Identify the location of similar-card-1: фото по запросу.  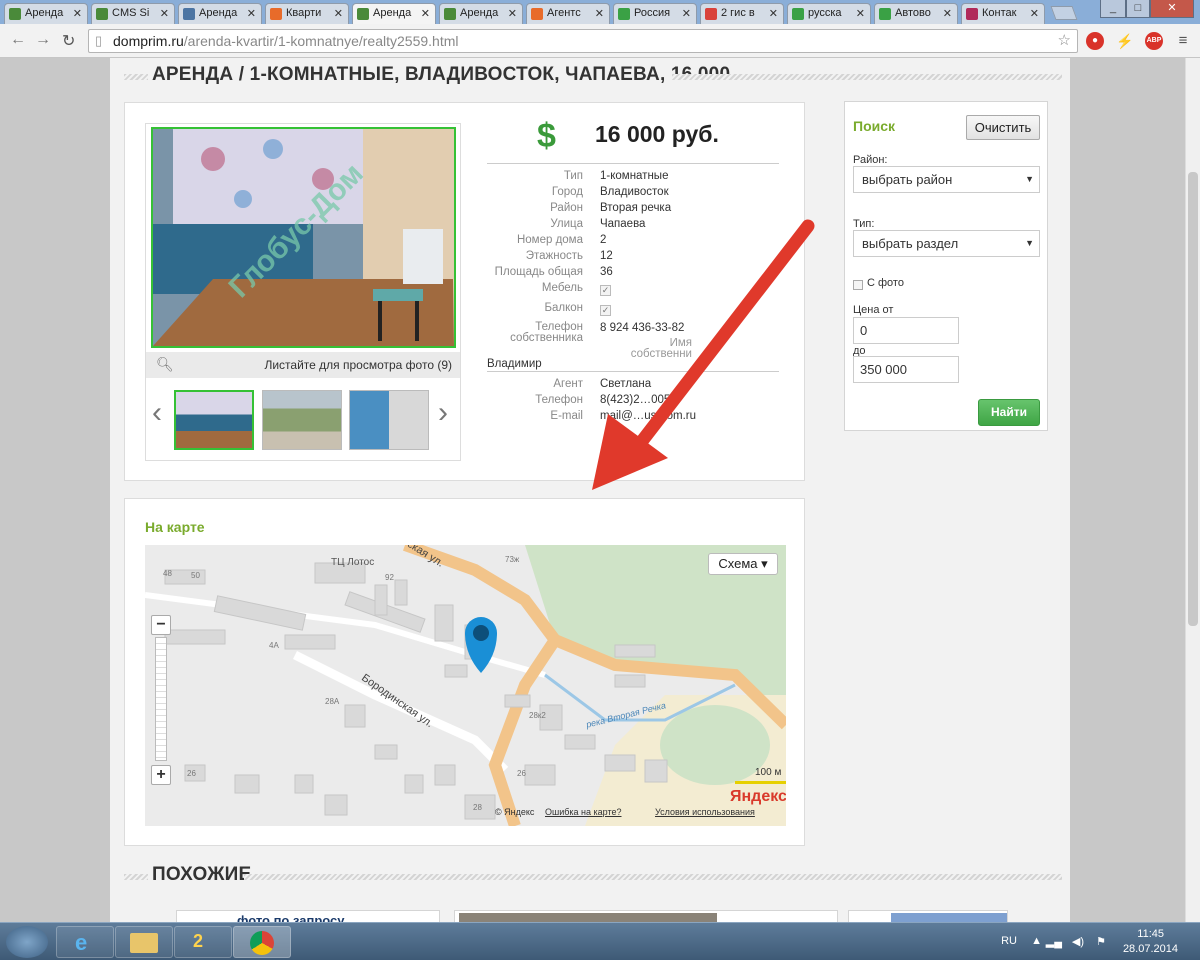
(308, 916).